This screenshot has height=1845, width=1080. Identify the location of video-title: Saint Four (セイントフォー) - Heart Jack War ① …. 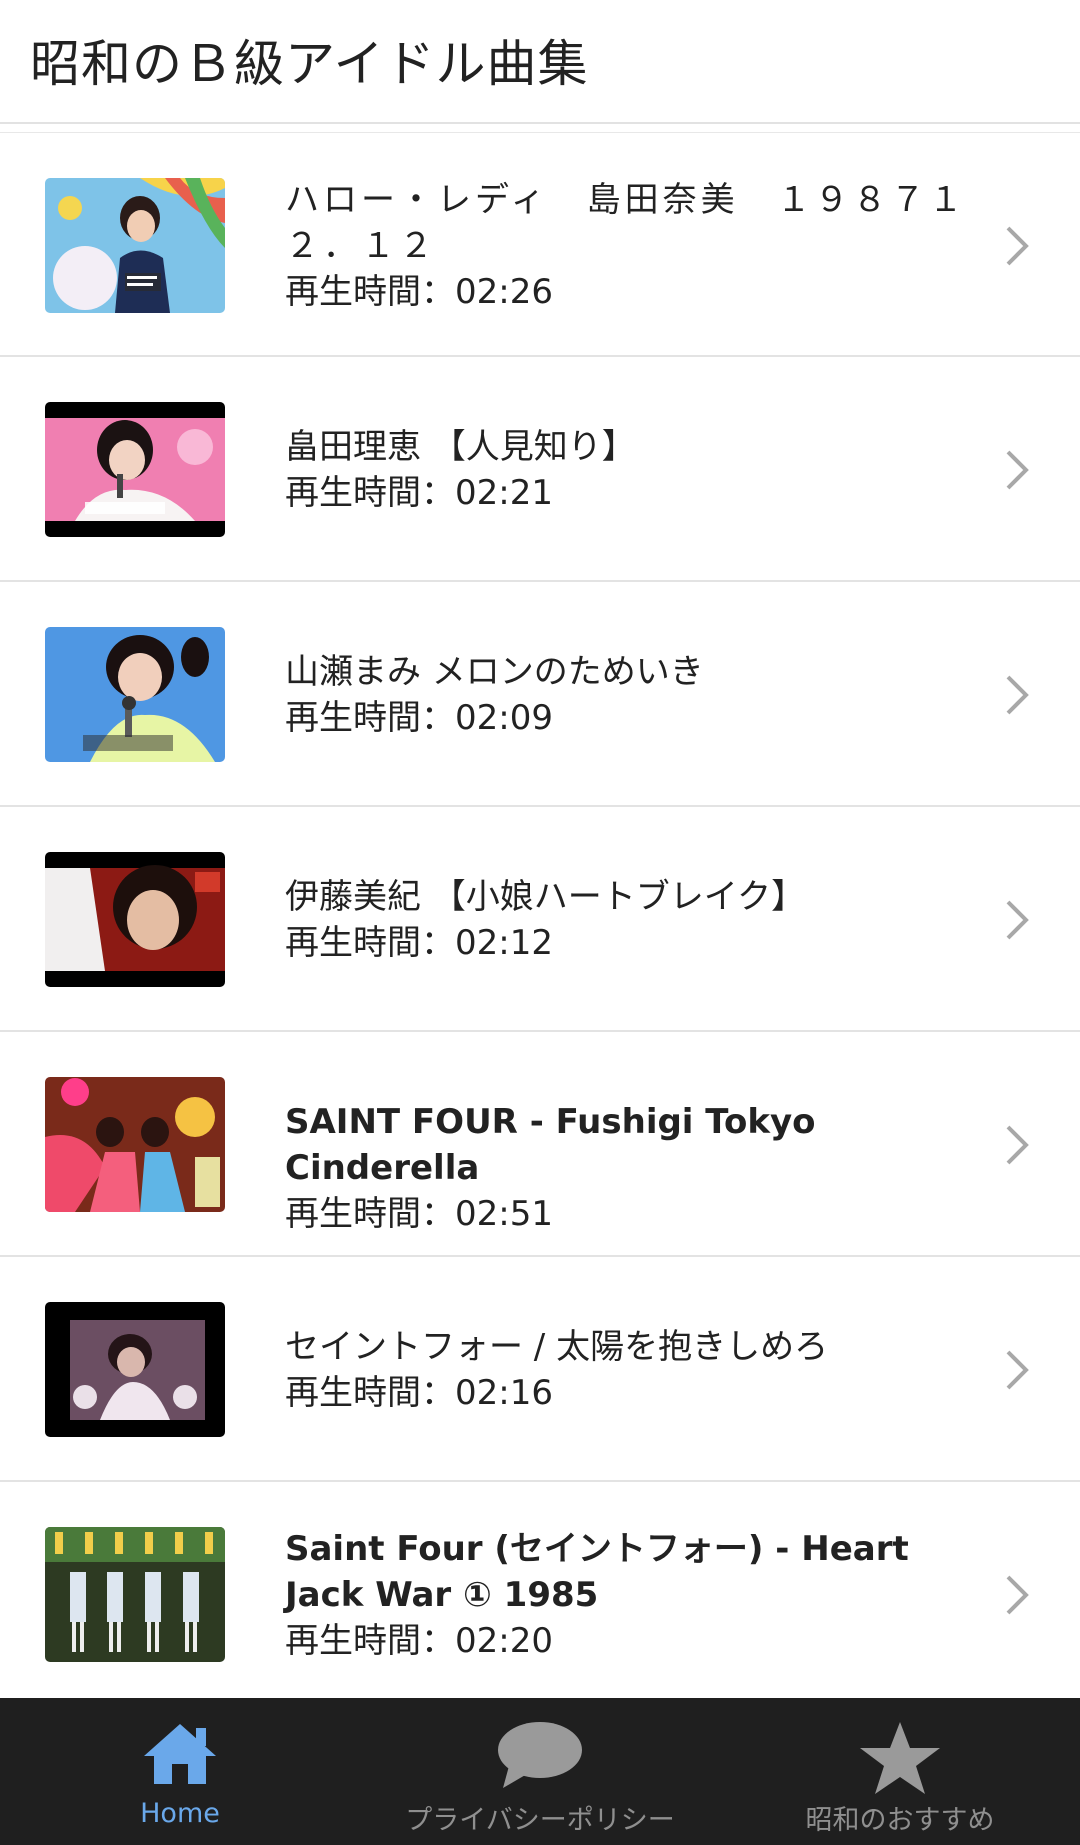
(597, 1572).